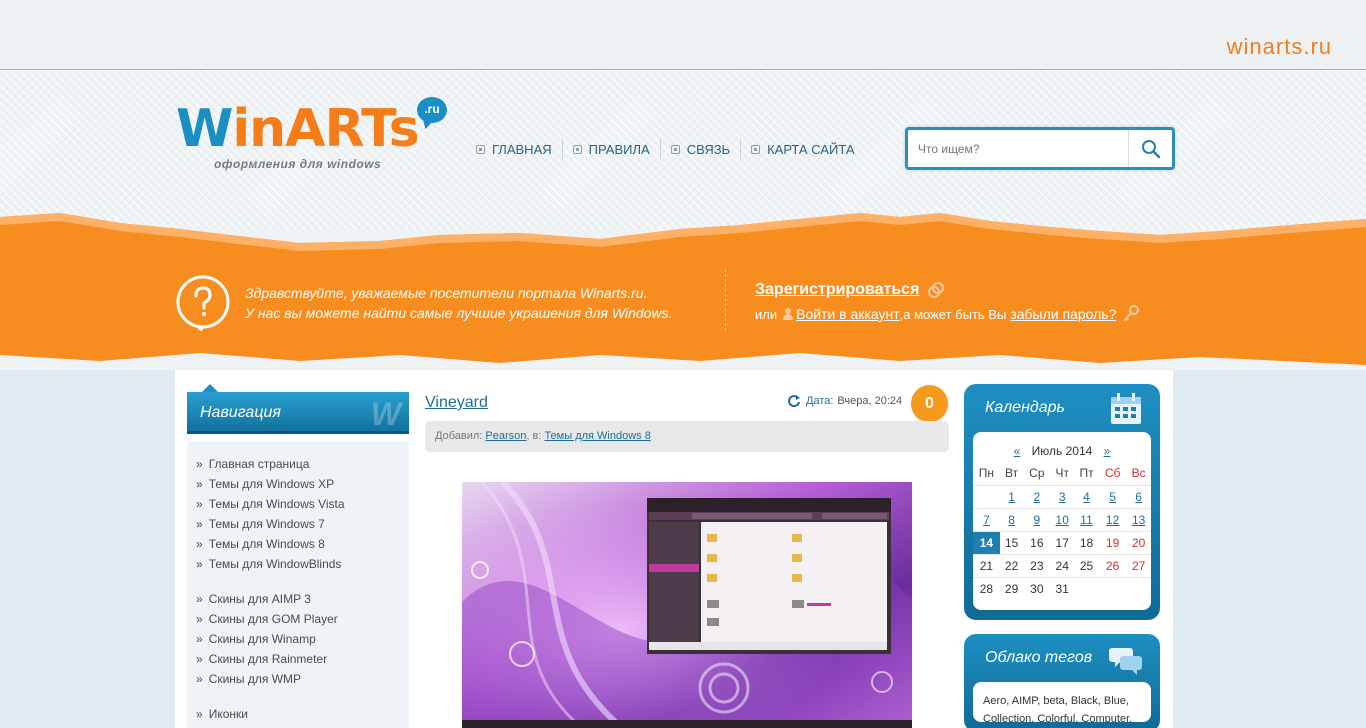  I want to click on tag-cloud-title: Облако тегов, so click(1062, 658).